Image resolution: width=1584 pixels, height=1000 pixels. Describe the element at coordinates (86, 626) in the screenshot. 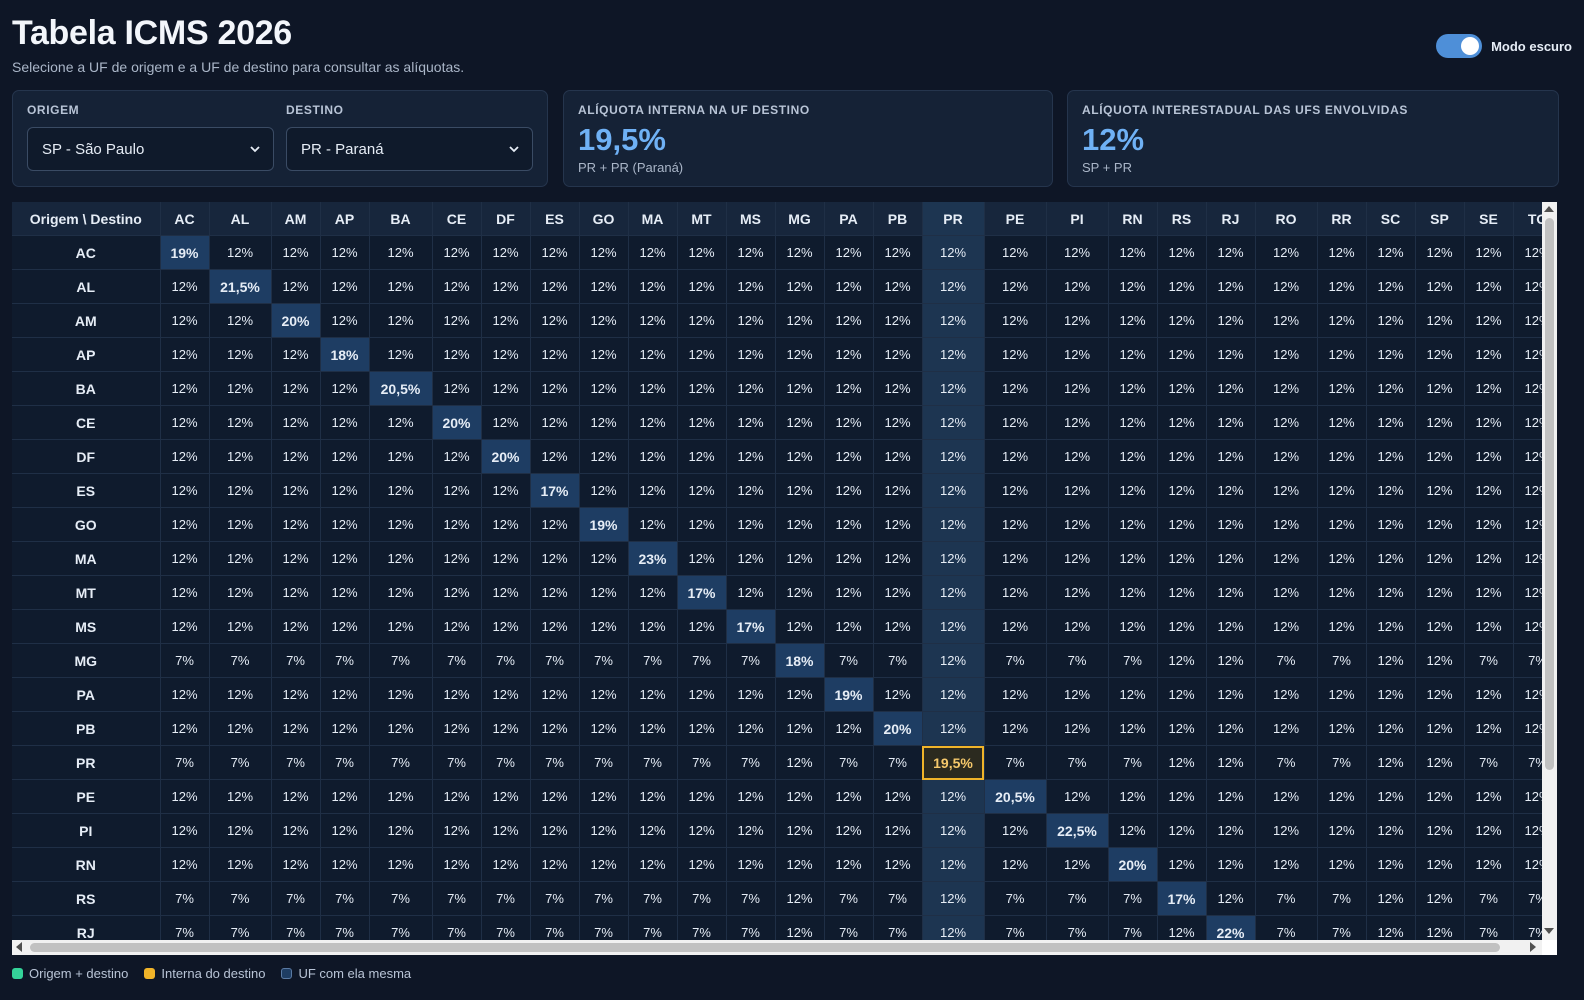

I see `row-header-ms: MS` at that location.